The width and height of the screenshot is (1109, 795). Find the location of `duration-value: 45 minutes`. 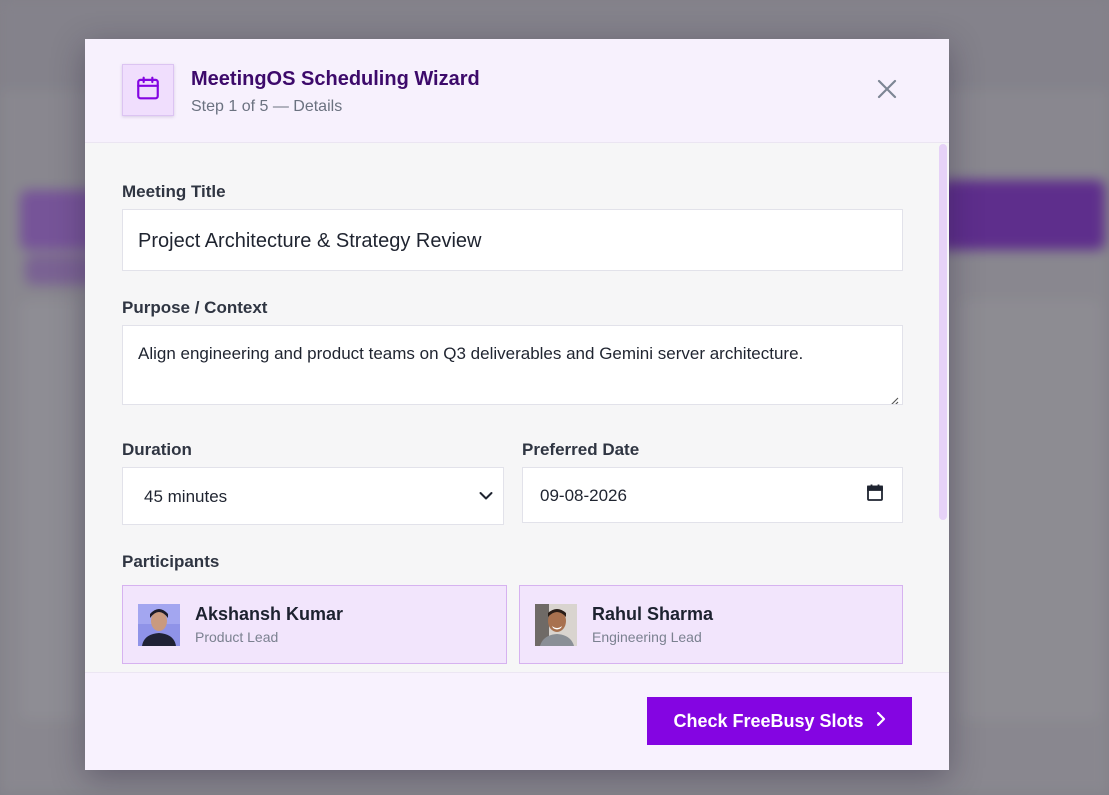

duration-value: 45 minutes is located at coordinates (186, 496).